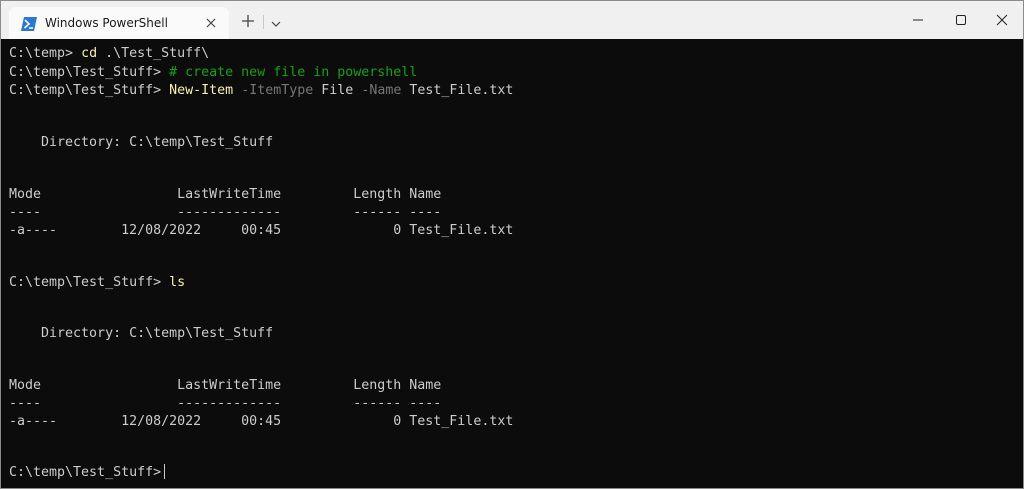  I want to click on command-text: New-Item, so click(201, 90).